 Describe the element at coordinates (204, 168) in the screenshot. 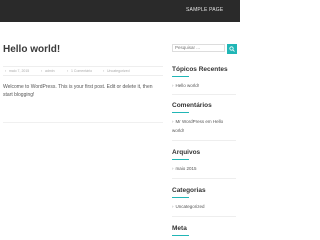

I see `archive-item: › maio 2015` at that location.